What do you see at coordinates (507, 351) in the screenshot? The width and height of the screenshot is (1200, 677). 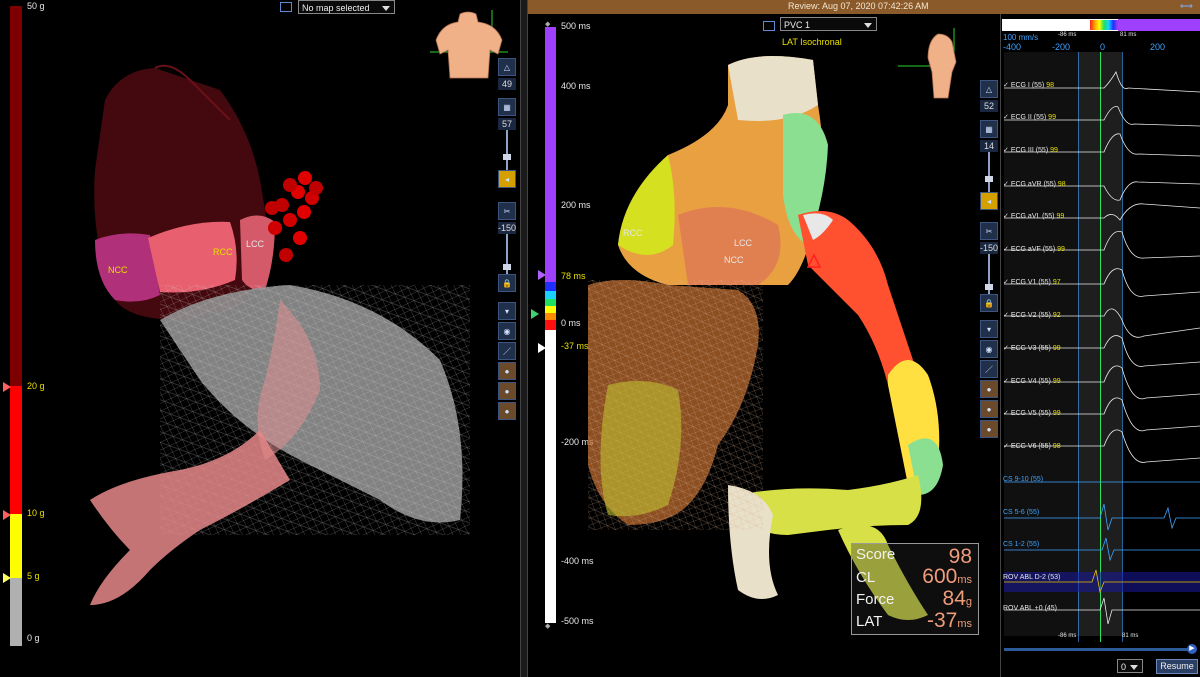 I see `left-catheter-icon: ／` at bounding box center [507, 351].